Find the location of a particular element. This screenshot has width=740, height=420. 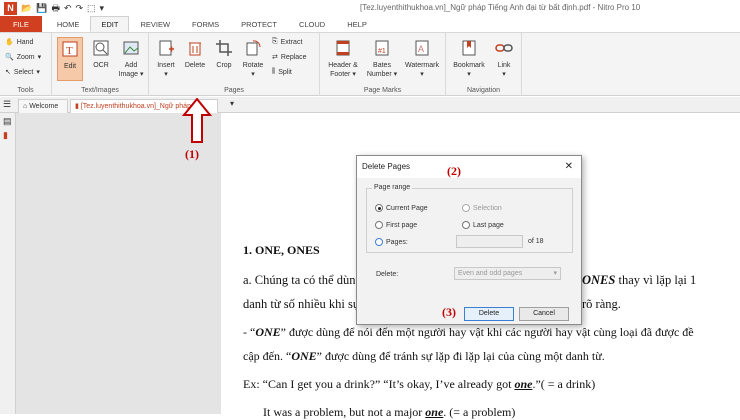

radio-current-page: Current Page is located at coordinates (401, 208).